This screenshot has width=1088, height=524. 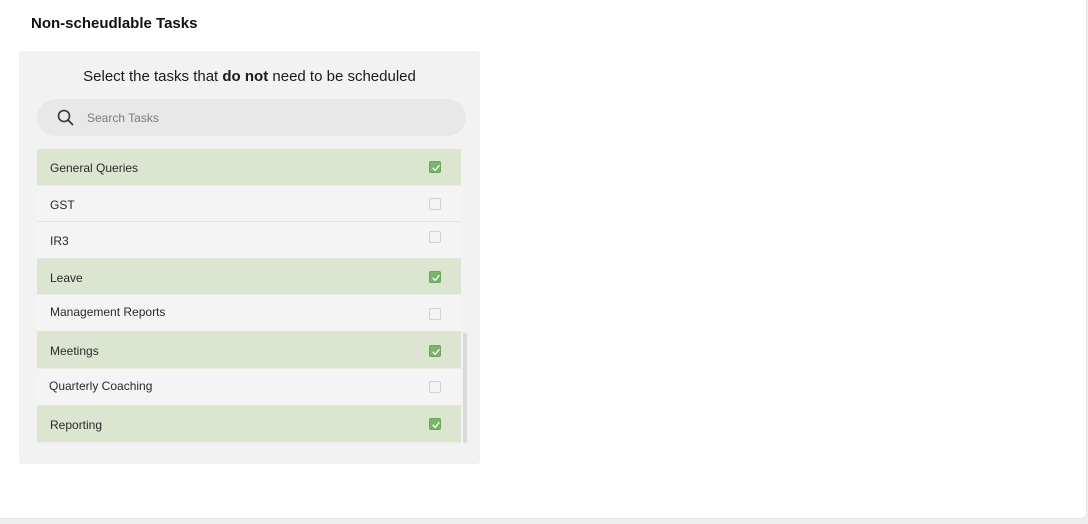 I want to click on task-label: Reporting, so click(x=76, y=425).